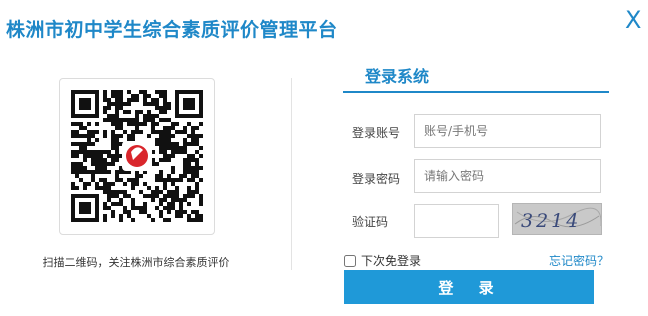  What do you see at coordinates (136, 262) in the screenshot?
I see `qr-caption: 扫描二维码，关注株洲市综合素质评价` at bounding box center [136, 262].